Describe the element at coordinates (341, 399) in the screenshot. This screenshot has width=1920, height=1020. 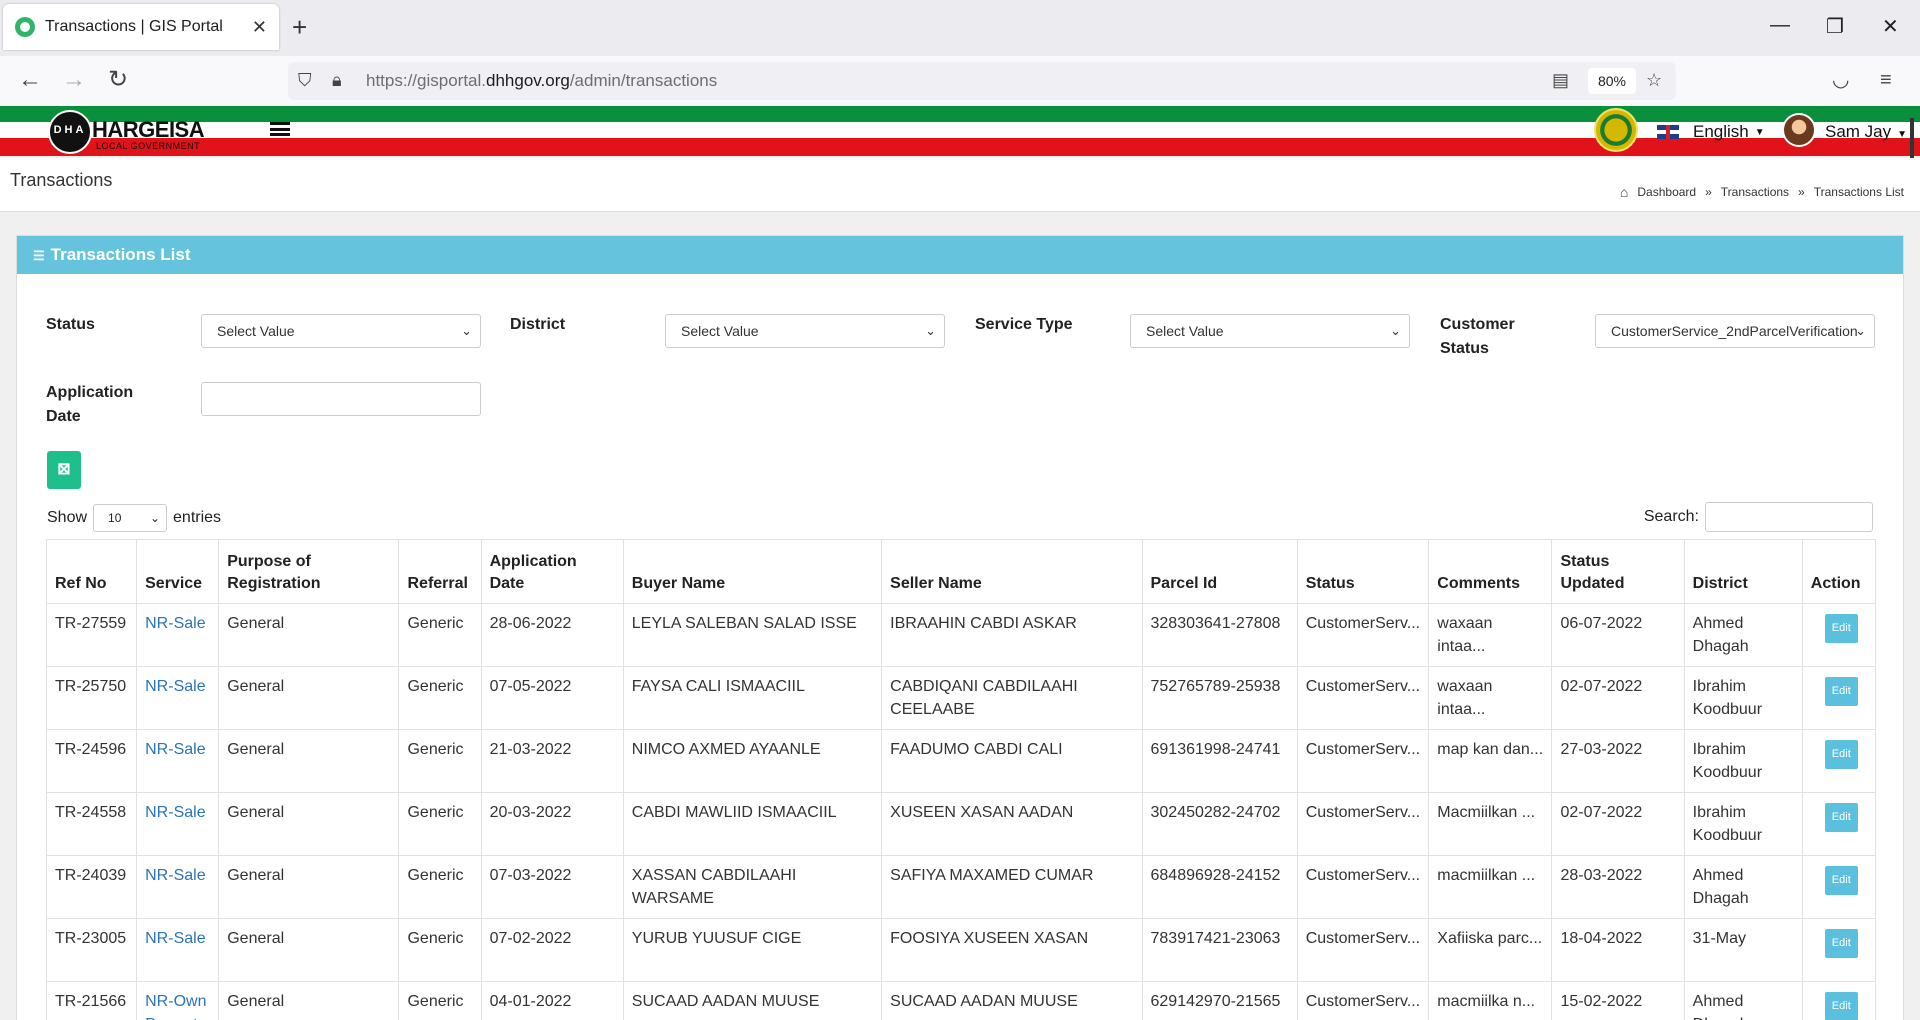
I see `application-date-input` at that location.